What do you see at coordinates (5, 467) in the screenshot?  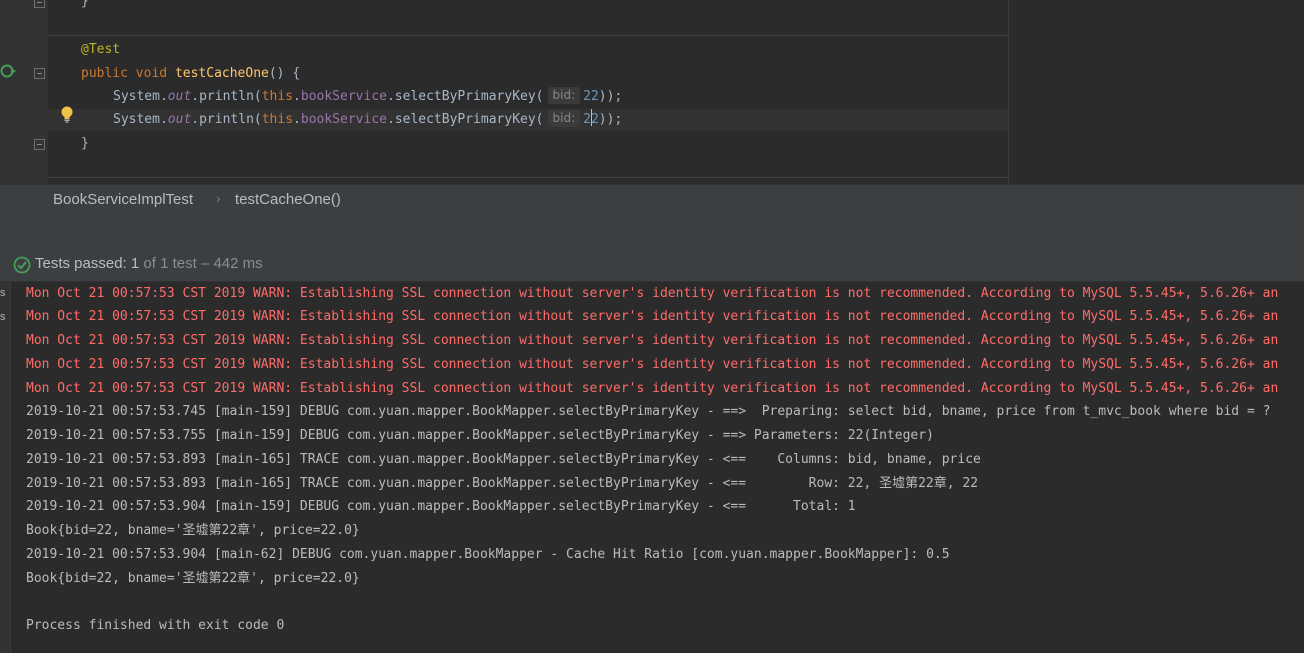 I see `console-gutter: s s` at bounding box center [5, 467].